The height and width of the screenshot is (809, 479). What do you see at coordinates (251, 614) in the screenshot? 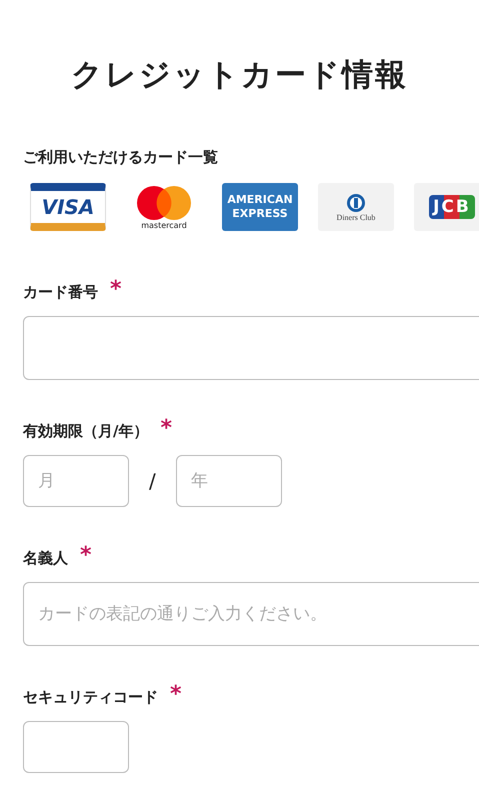
I see `text-field: カードの表記の通りご入力ください。` at bounding box center [251, 614].